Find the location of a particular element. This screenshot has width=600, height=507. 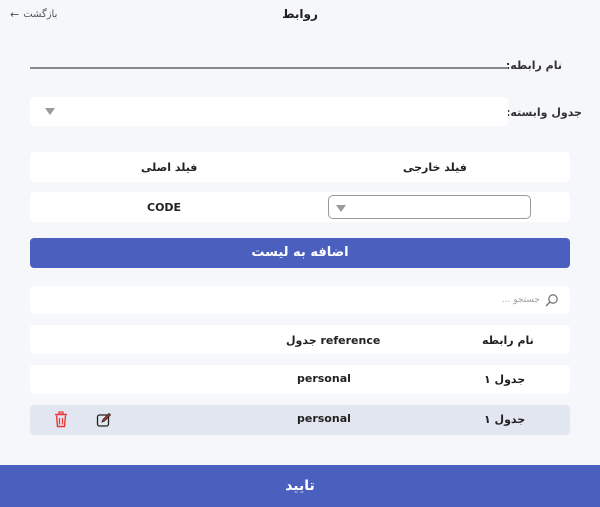

search-input is located at coordinates (305, 300).